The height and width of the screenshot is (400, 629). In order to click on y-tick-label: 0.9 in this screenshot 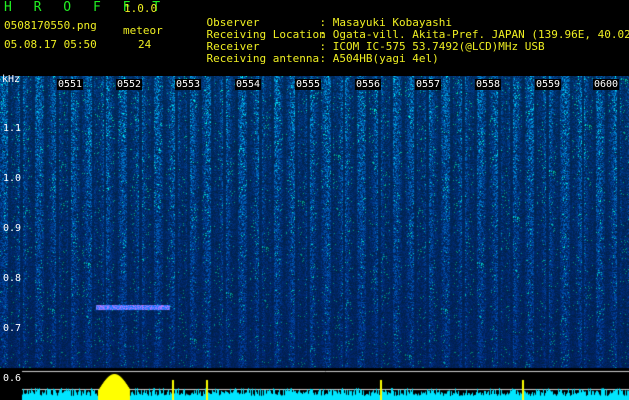, I will do `click(11, 228)`.